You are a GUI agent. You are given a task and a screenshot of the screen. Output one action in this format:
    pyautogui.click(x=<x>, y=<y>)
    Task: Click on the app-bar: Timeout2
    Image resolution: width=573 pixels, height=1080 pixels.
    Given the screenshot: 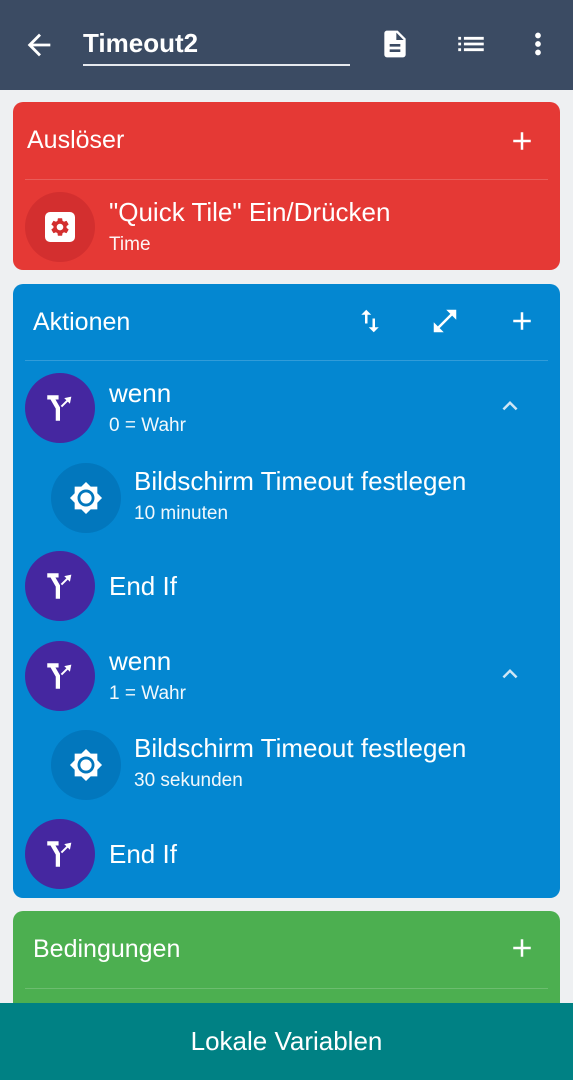 What is the action you would take?
    pyautogui.click(x=286, y=45)
    